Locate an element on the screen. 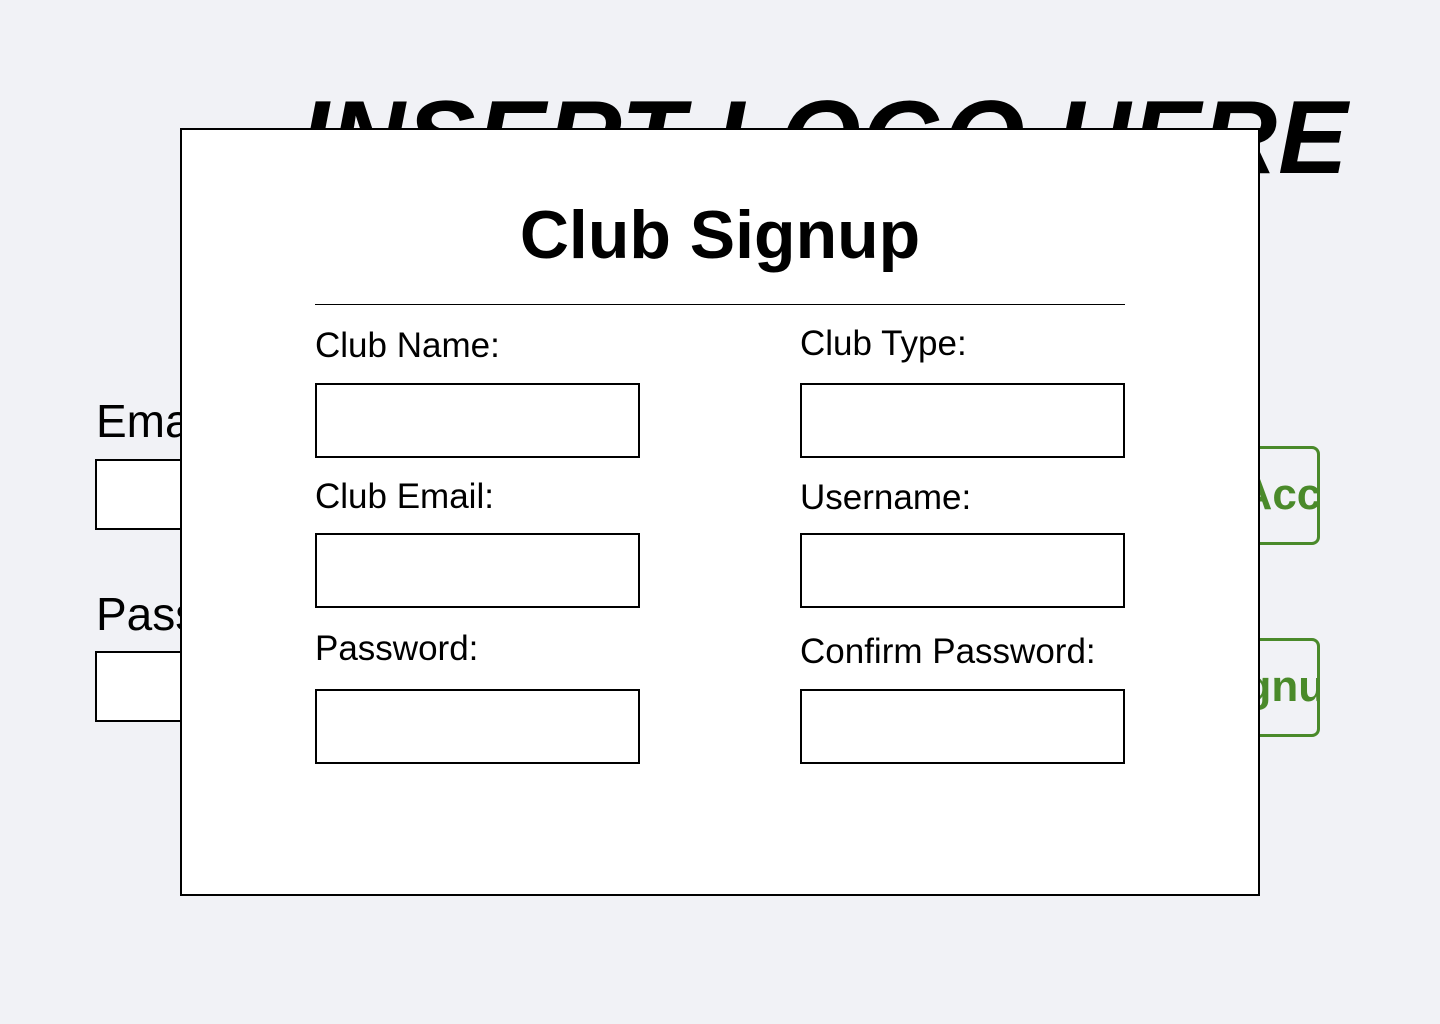 Image resolution: width=1440 pixels, height=1024 pixels. club-name-input is located at coordinates (477, 420).